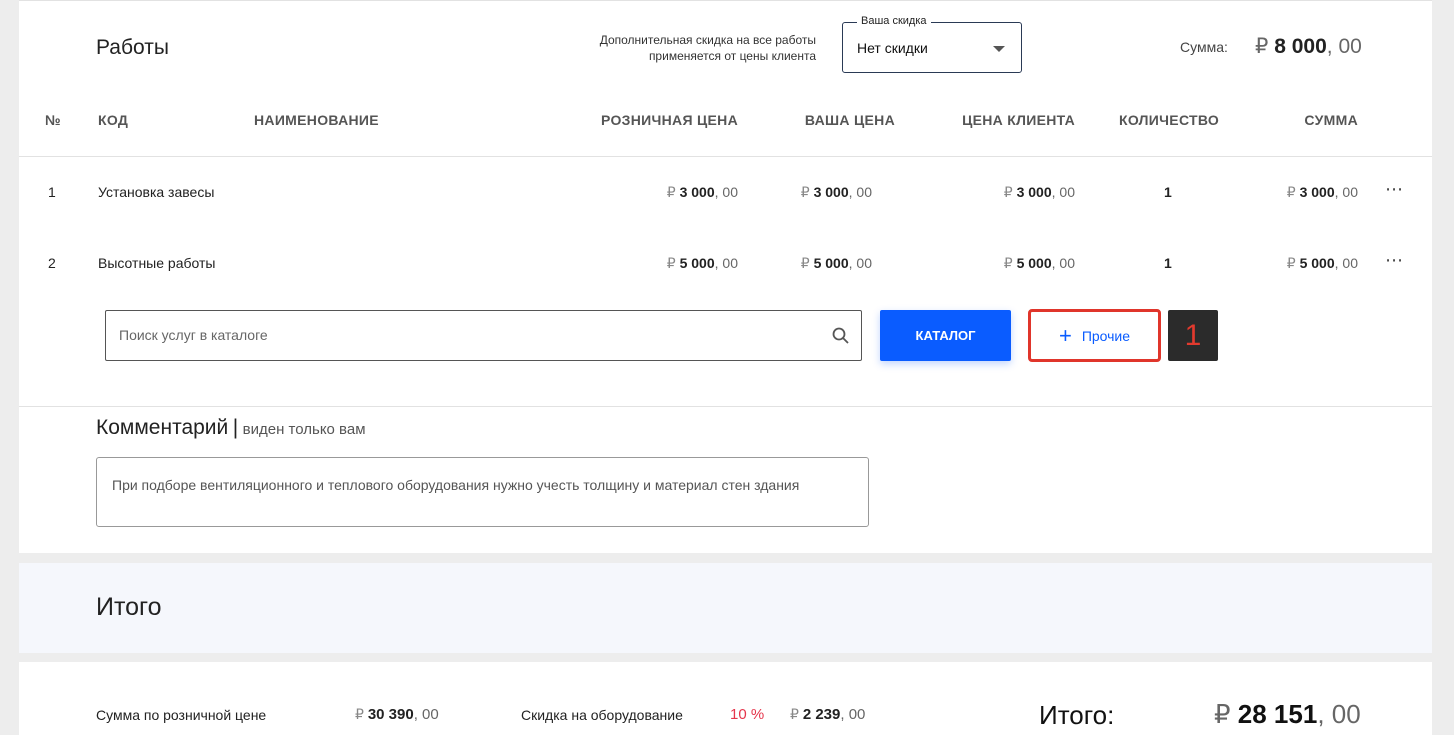  What do you see at coordinates (304, 429) in the screenshot?
I see `comment-subtitle: виден только вам` at bounding box center [304, 429].